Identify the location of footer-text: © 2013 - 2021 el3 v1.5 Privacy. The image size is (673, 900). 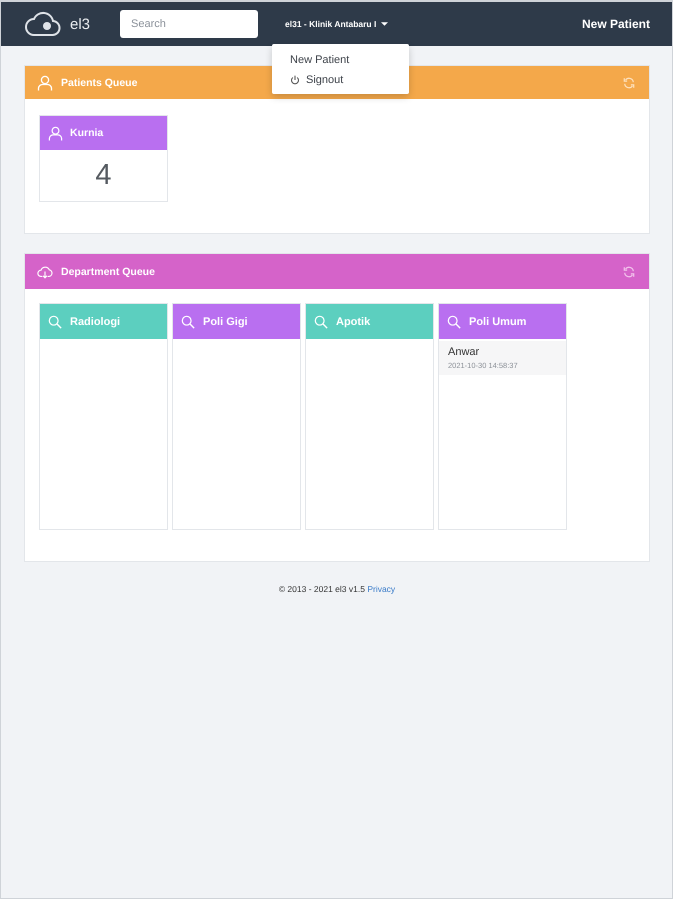
(337, 589).